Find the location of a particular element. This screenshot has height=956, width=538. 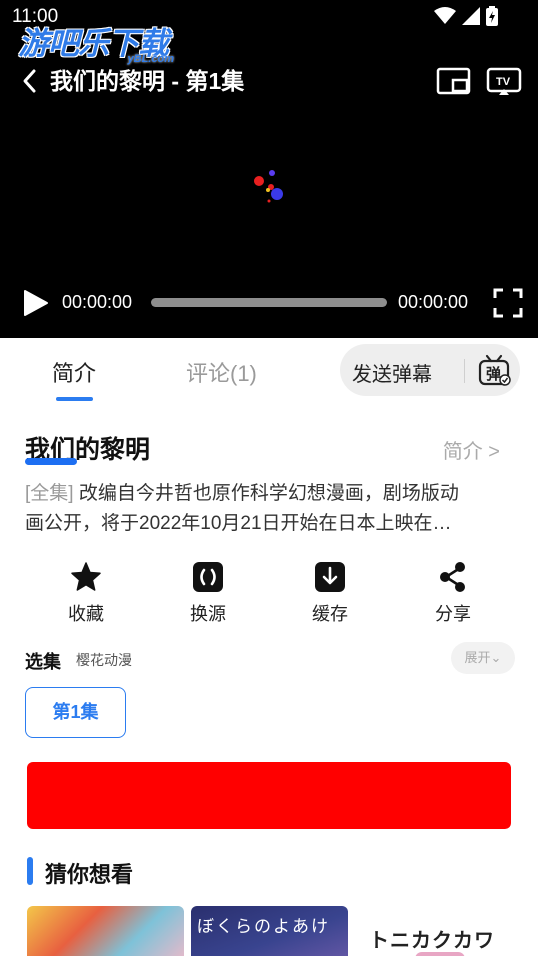

recommend-title: 猜你想看 is located at coordinates (89, 874).